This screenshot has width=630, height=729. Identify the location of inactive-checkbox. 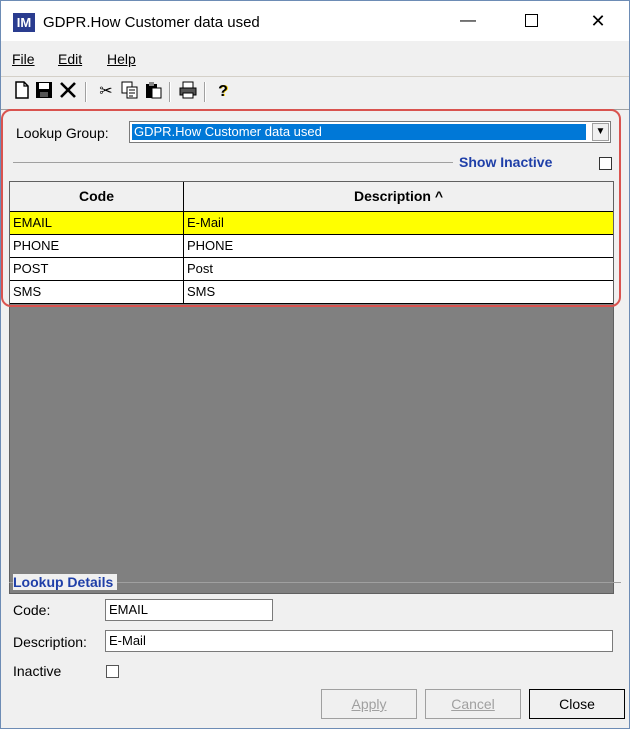
(112, 671).